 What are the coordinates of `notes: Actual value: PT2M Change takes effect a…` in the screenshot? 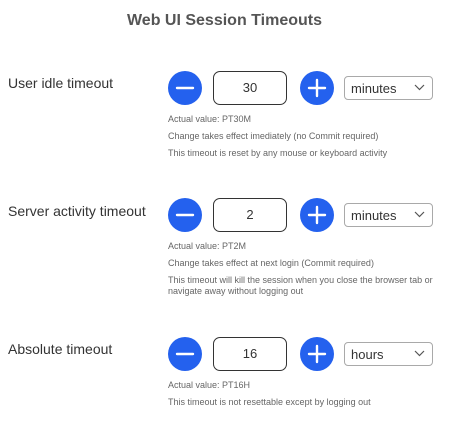 It's located at (305, 272).